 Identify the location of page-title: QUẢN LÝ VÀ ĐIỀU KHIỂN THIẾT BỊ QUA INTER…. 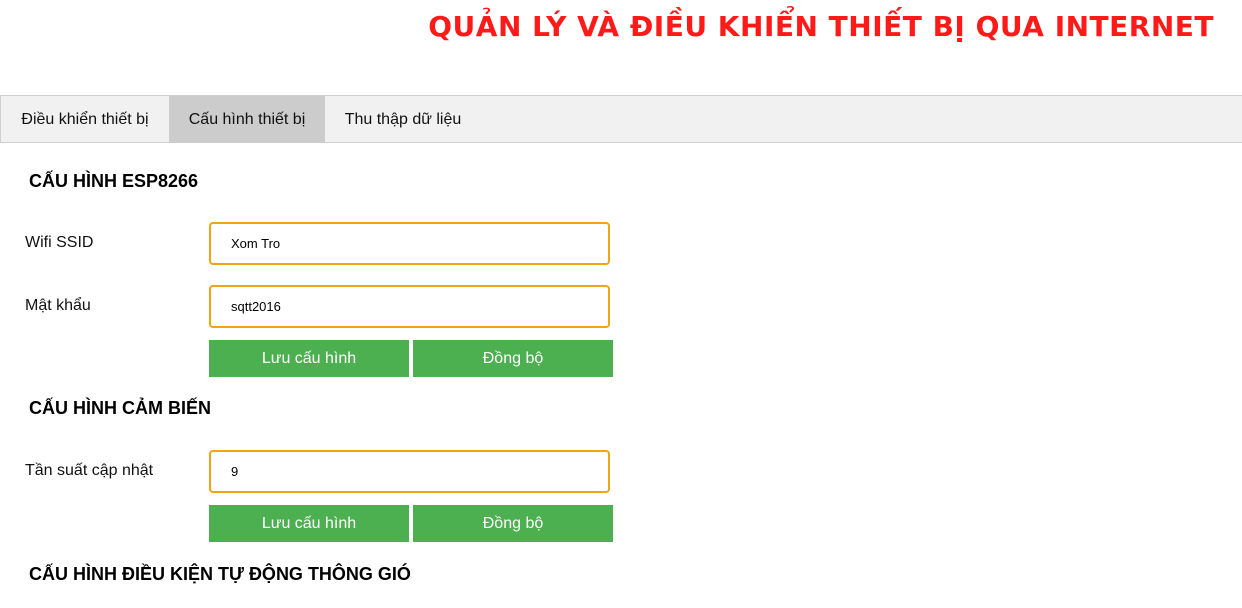
(821, 26).